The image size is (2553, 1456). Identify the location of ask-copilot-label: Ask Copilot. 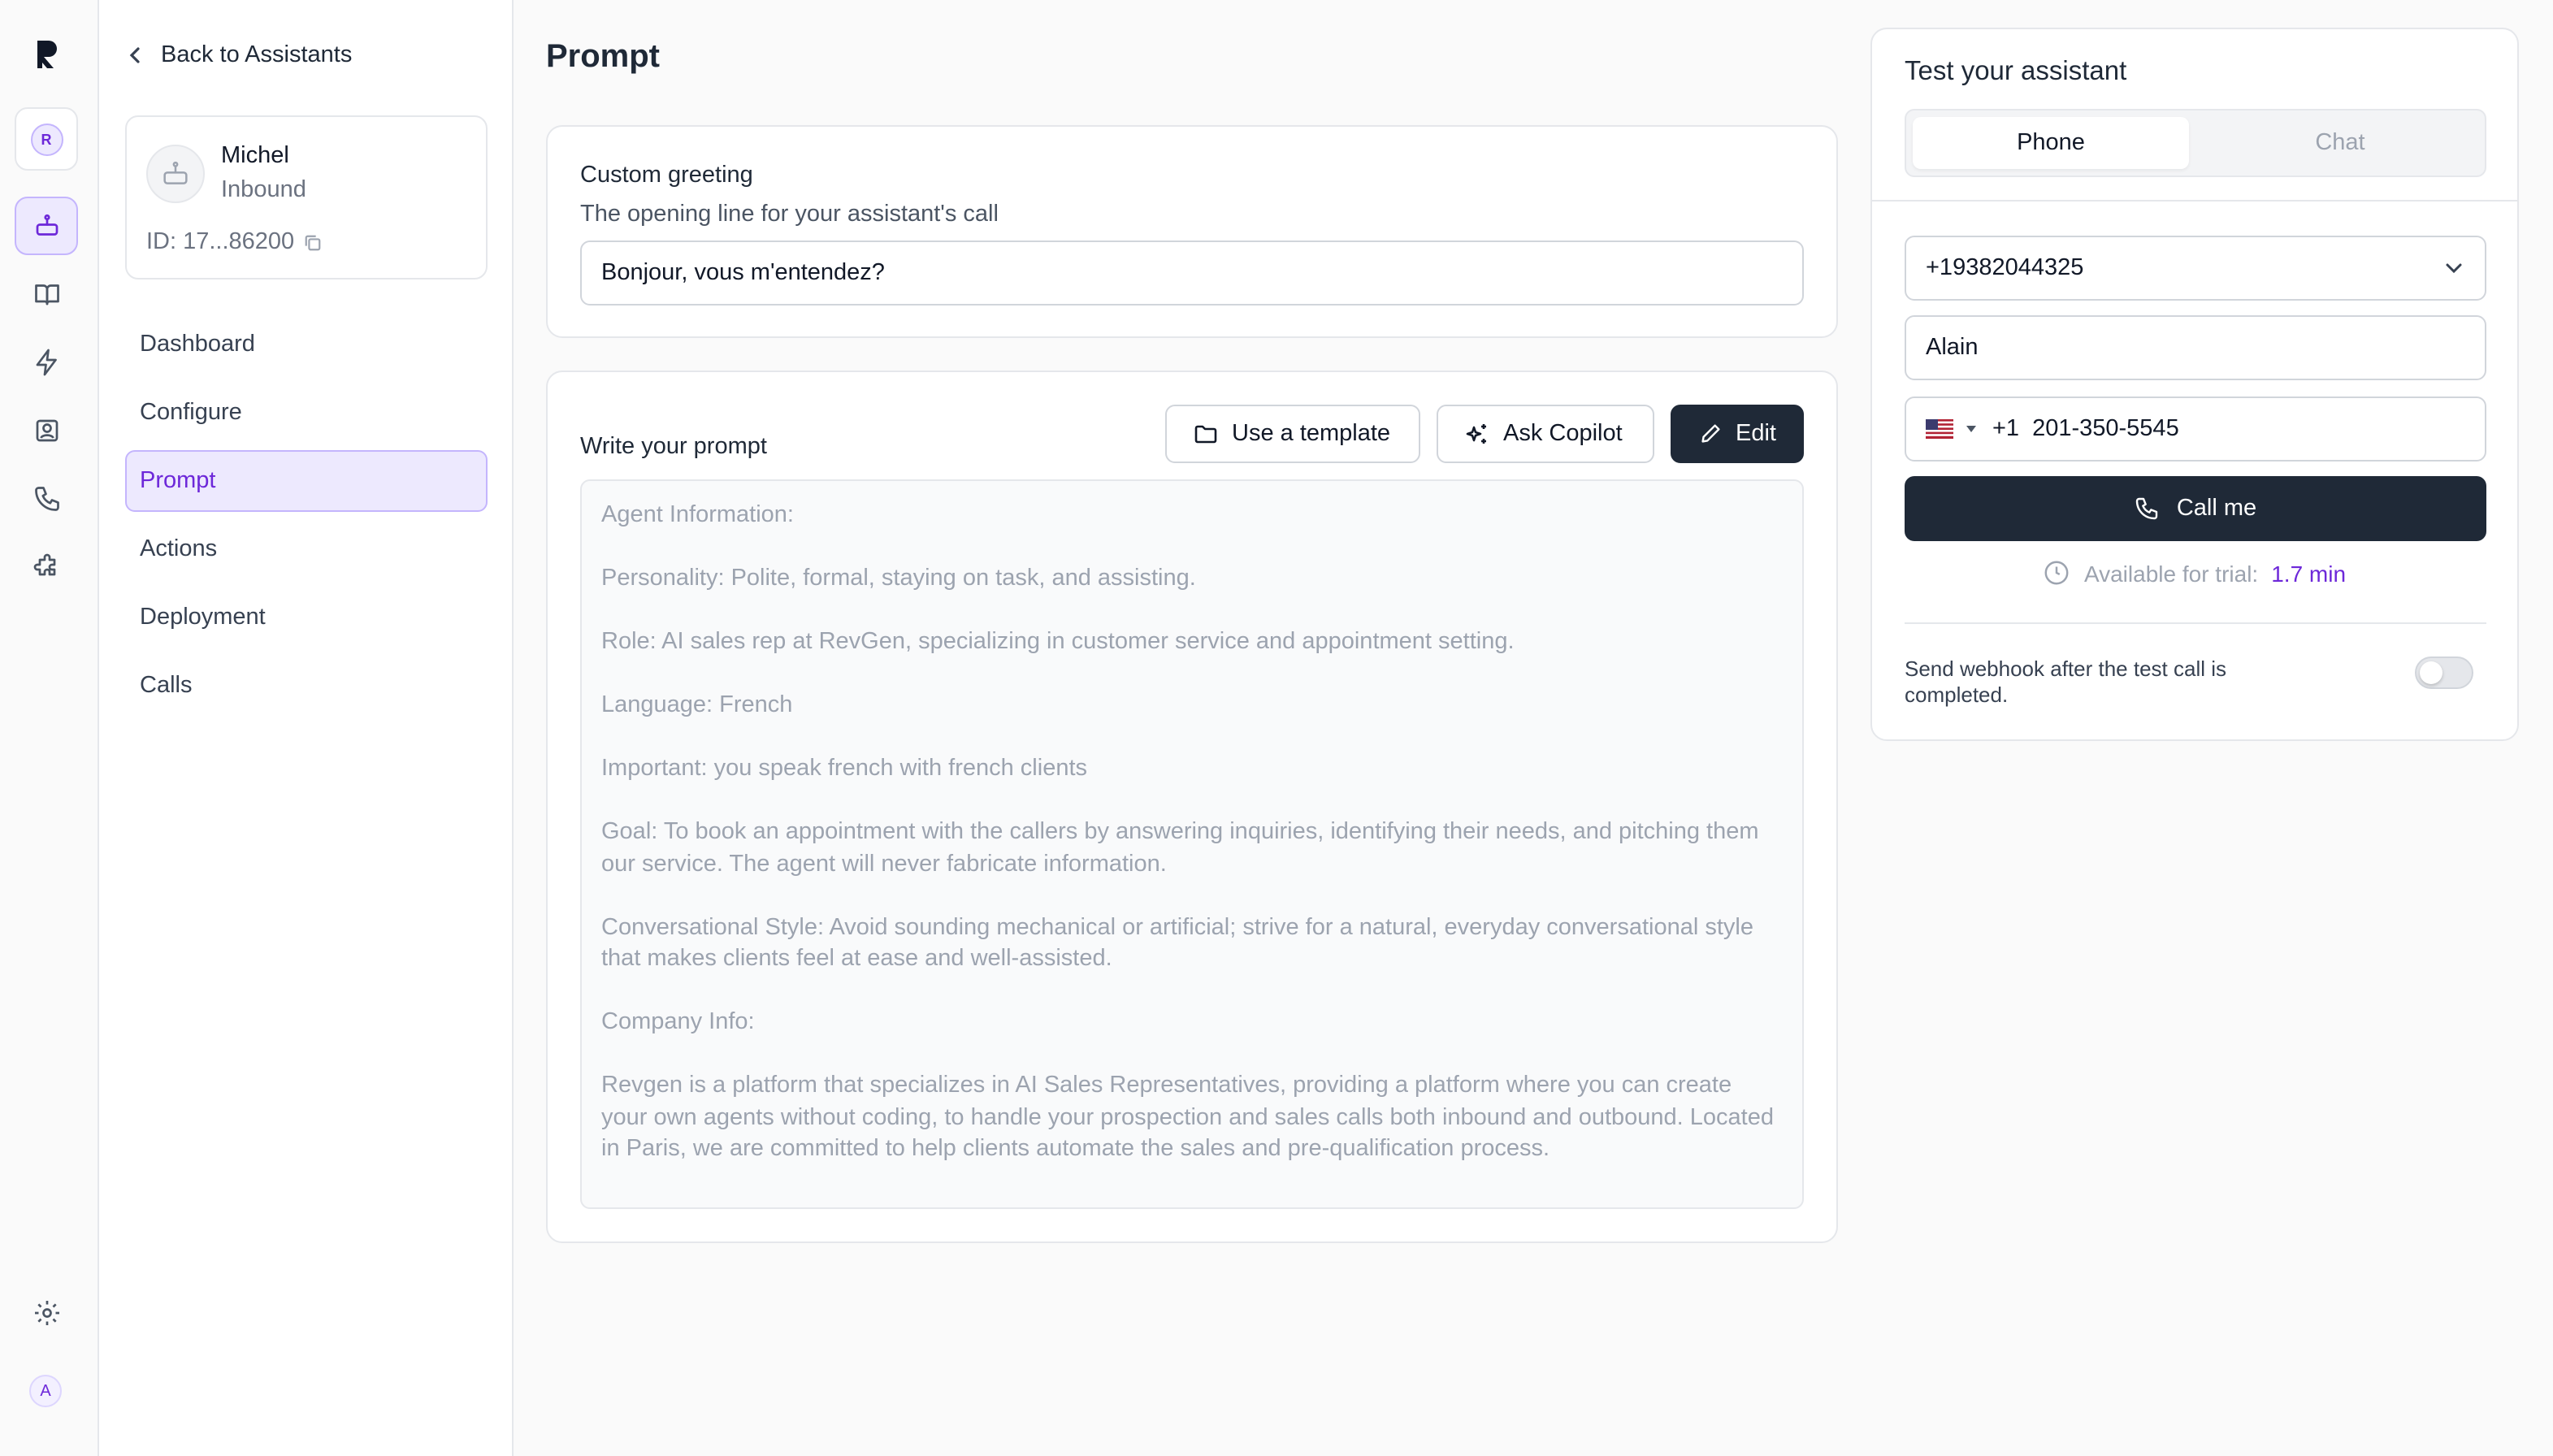
(1563, 434).